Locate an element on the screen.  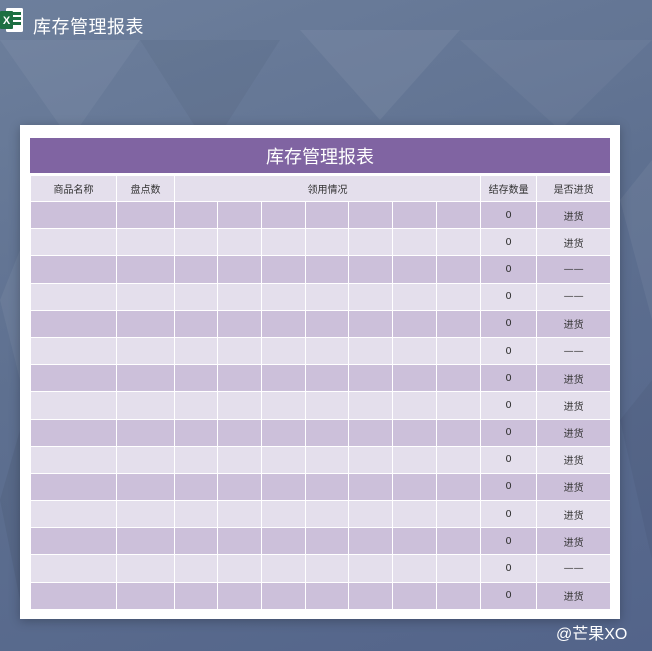
header-count: 盘点数 is located at coordinates (145, 188).